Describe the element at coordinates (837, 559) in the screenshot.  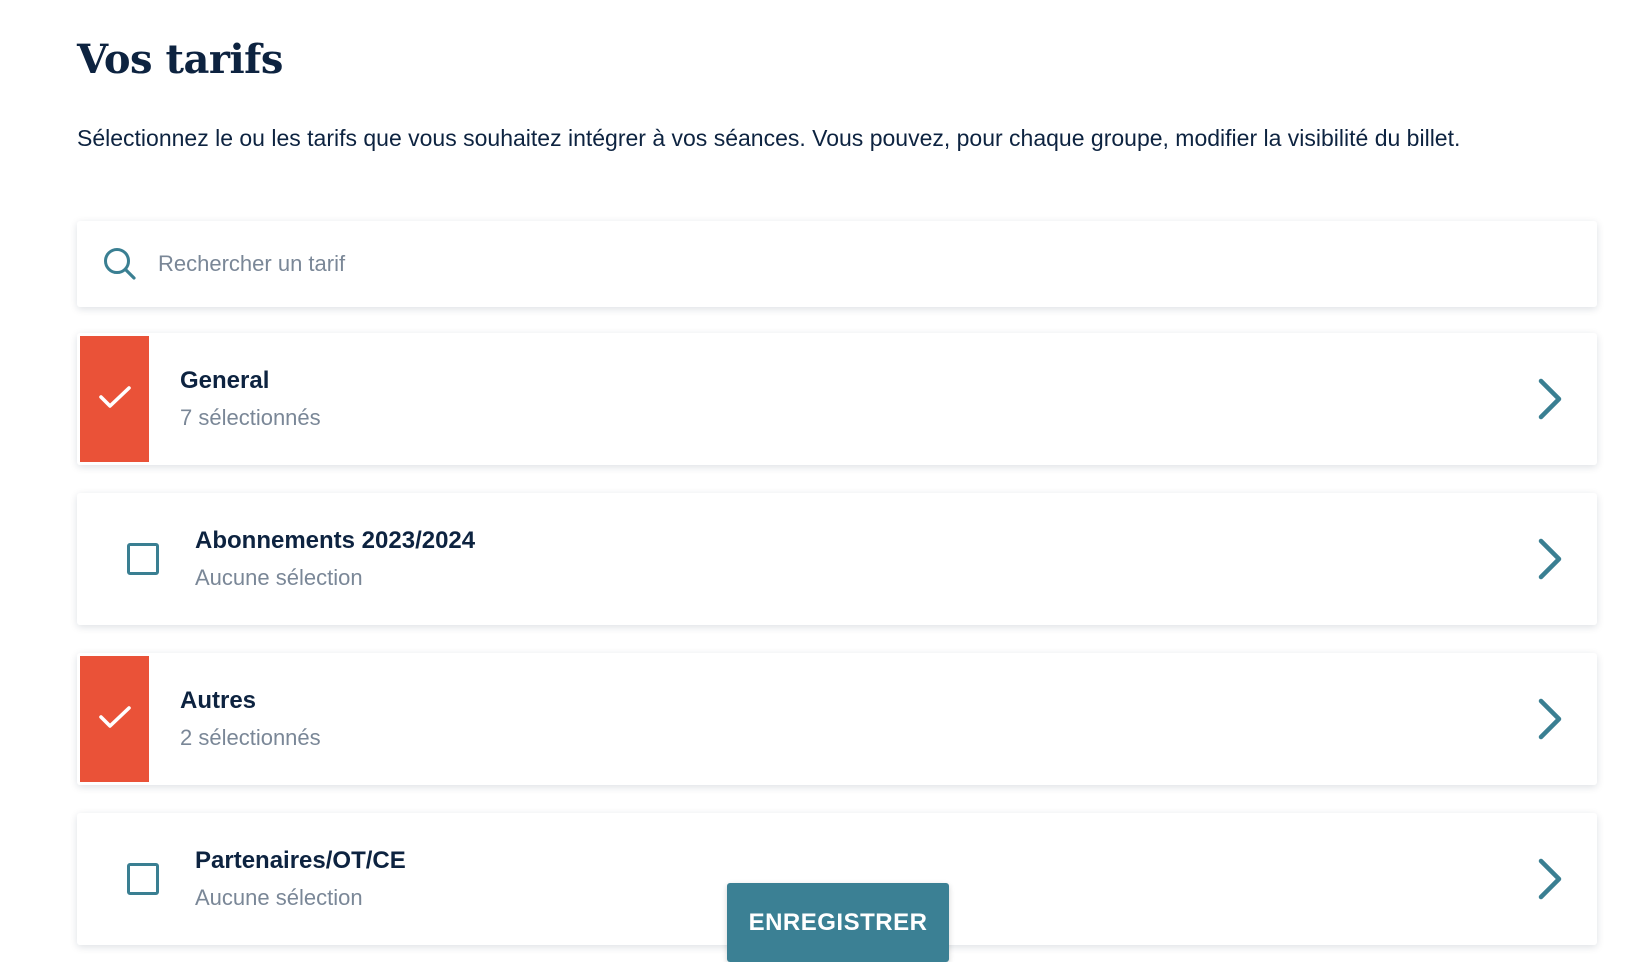
I see `tariff-group-abonnements: Abonnements 2023/2024 Aucune sélection` at that location.